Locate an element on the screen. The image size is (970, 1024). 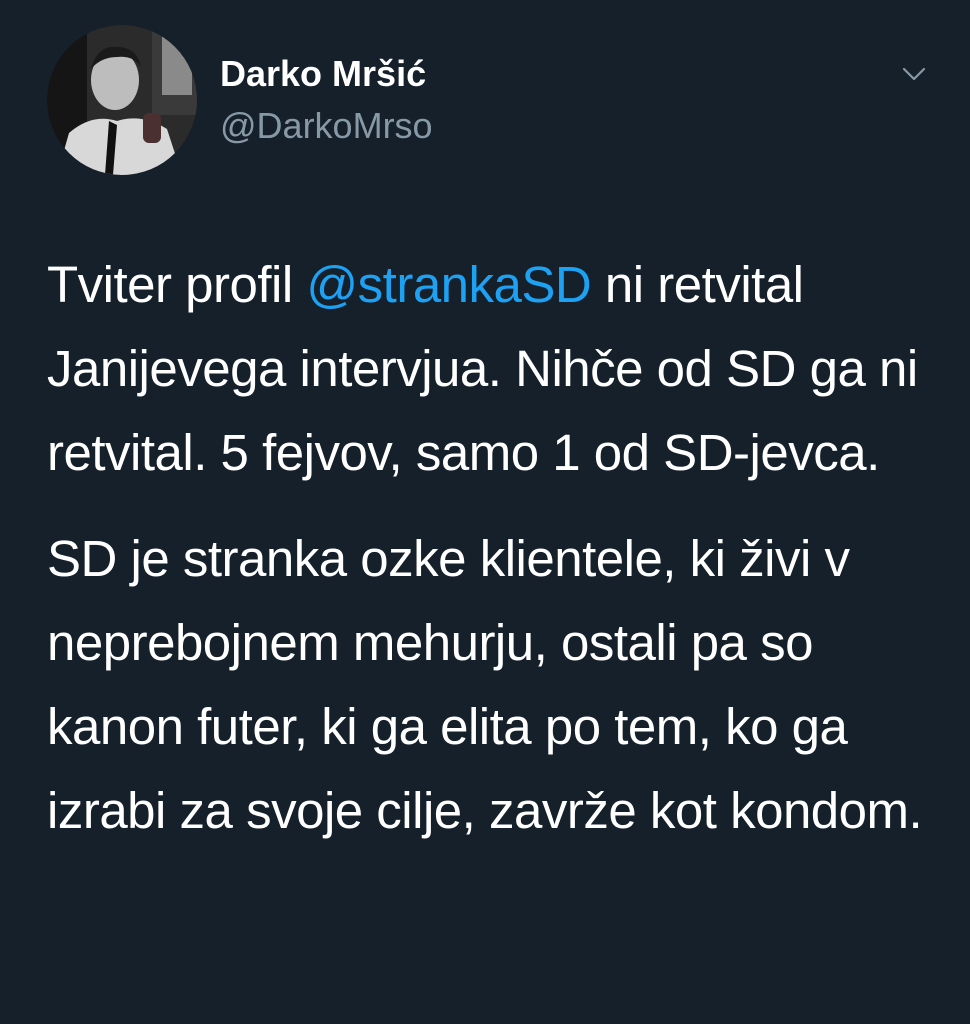
avatar-photo is located at coordinates (122, 100).